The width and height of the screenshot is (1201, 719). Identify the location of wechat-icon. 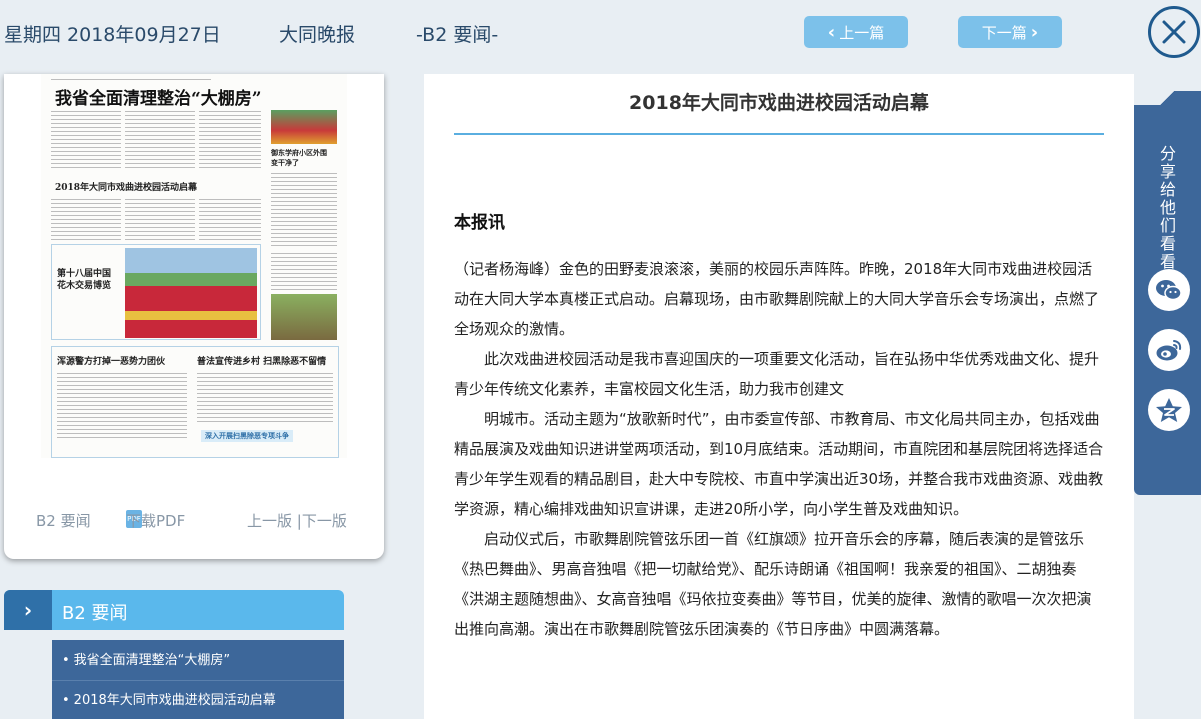
(1169, 290).